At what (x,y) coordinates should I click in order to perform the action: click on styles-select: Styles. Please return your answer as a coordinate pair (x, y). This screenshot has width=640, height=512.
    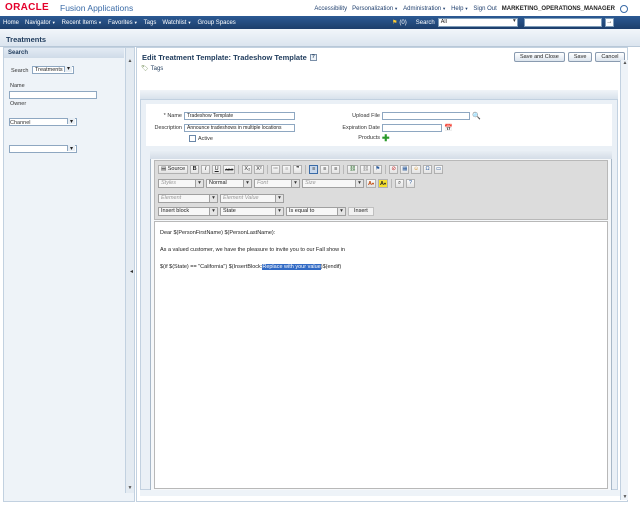
    Looking at the image, I should click on (181, 183).